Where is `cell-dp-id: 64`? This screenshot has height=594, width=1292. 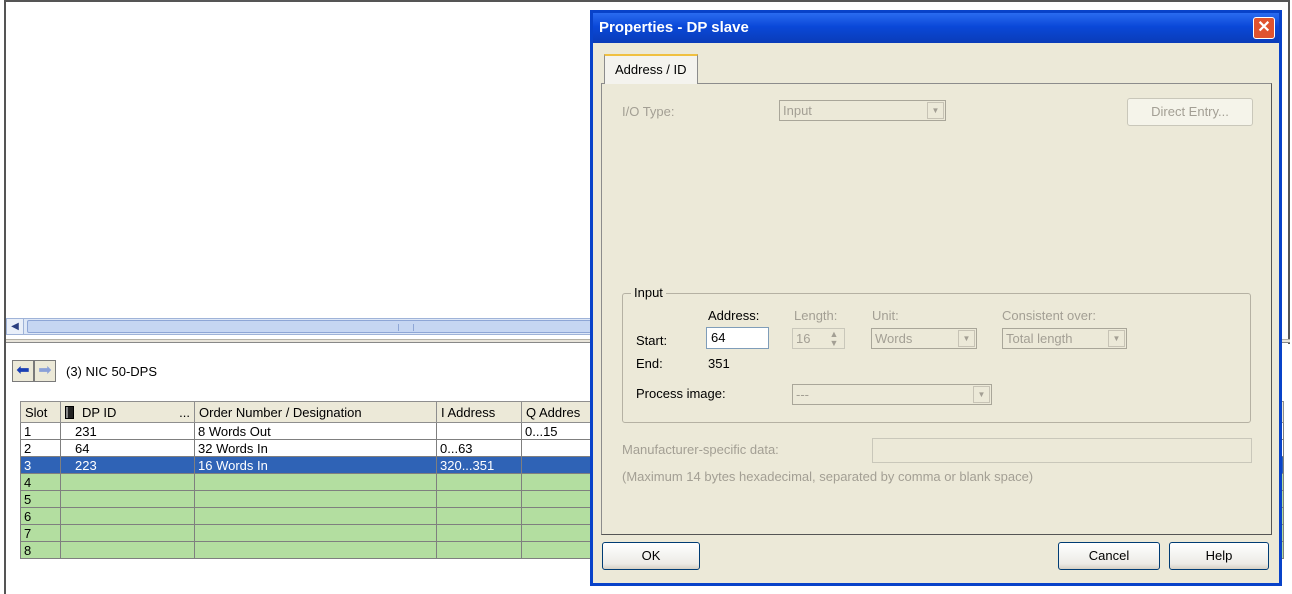 cell-dp-id: 64 is located at coordinates (127, 448).